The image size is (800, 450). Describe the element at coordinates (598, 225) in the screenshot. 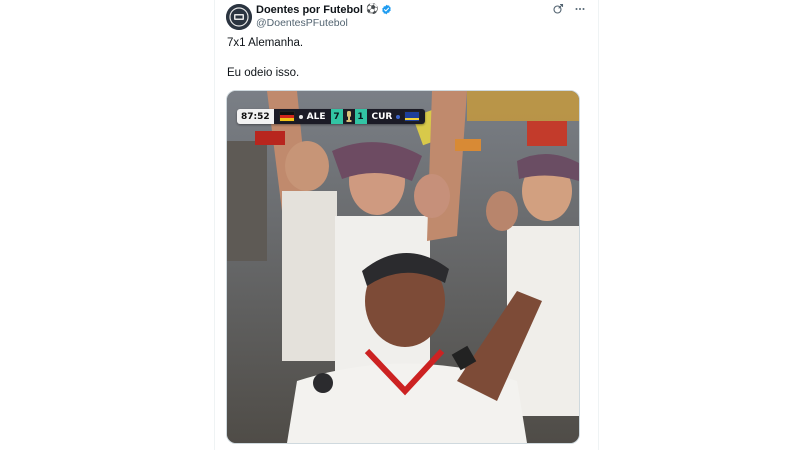

I see `timeline-border-right` at that location.